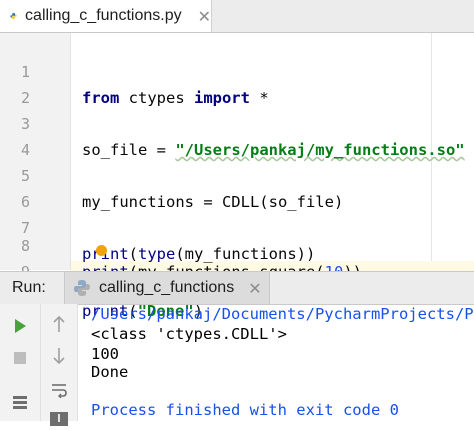  I want to click on console-line: 100, so click(105, 354).